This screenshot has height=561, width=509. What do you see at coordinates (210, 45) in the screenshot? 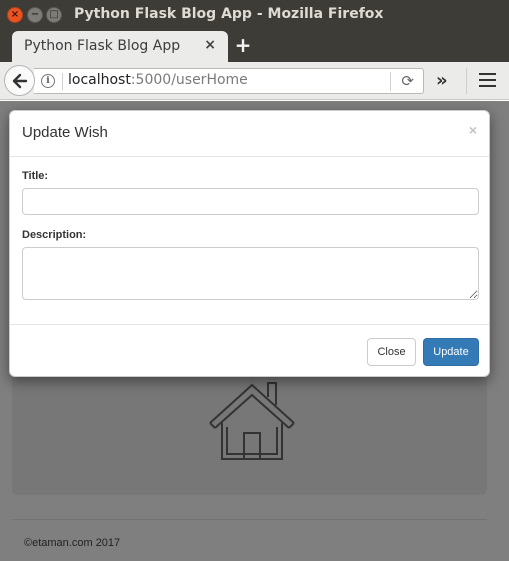
I see `tab-close-icon: ×` at bounding box center [210, 45].